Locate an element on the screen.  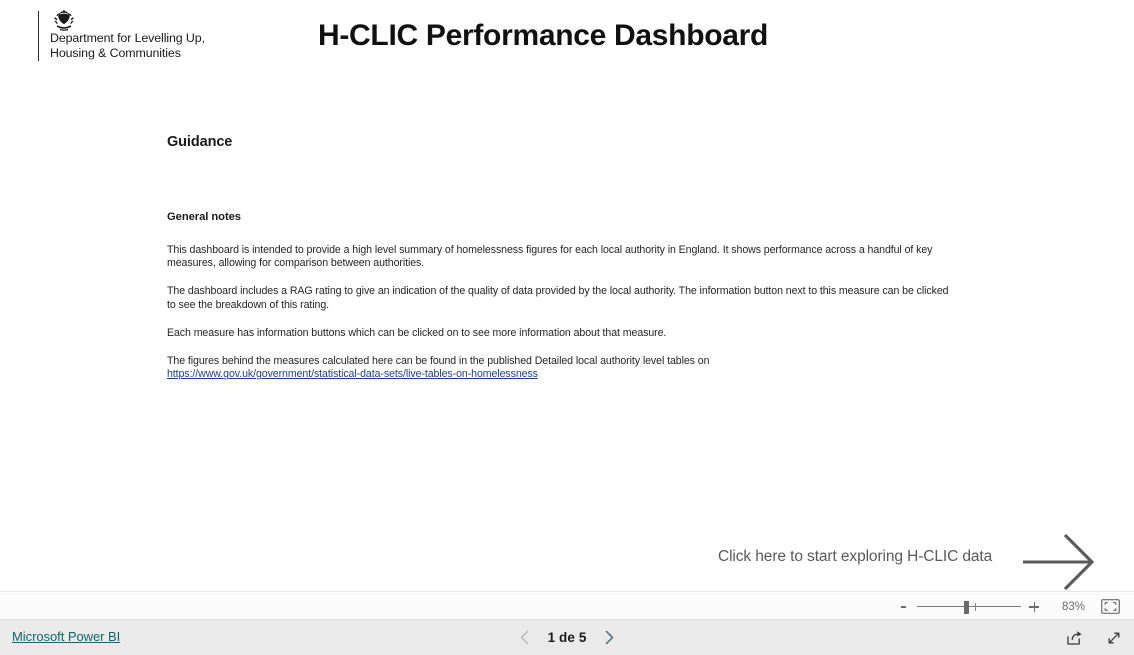
microsoft-power-bi-link: Microsoft Power BI is located at coordinates (66, 636).